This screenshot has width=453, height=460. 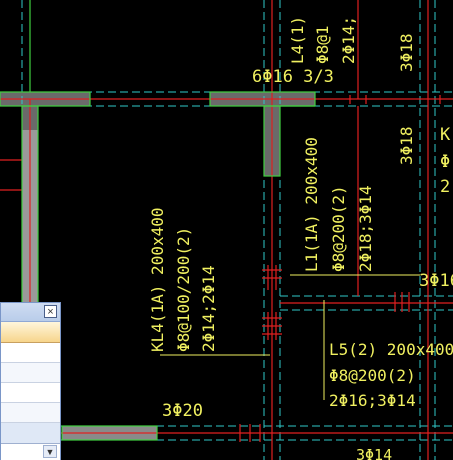 I want to click on annotation-kl4-rebar: 2Φ14;2Φ14, so click(x=208, y=308).